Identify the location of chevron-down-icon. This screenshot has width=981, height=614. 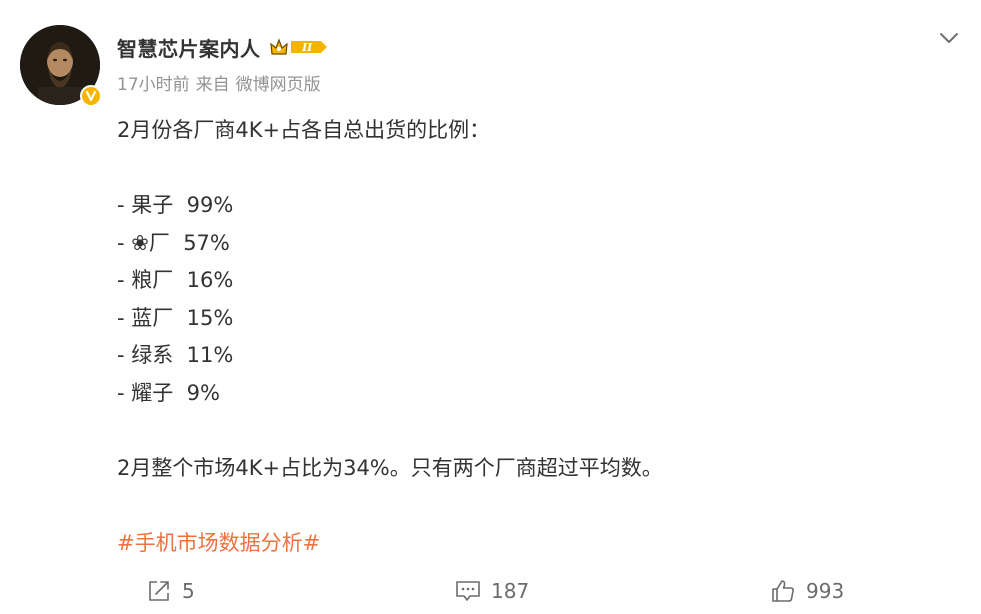
(949, 38).